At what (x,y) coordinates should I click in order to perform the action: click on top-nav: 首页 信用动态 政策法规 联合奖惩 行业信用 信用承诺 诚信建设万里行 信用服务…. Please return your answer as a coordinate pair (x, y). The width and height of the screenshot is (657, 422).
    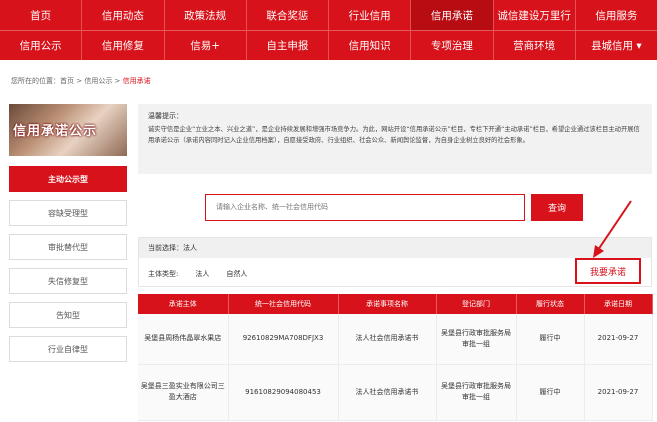
    Looking at the image, I should click on (328, 30).